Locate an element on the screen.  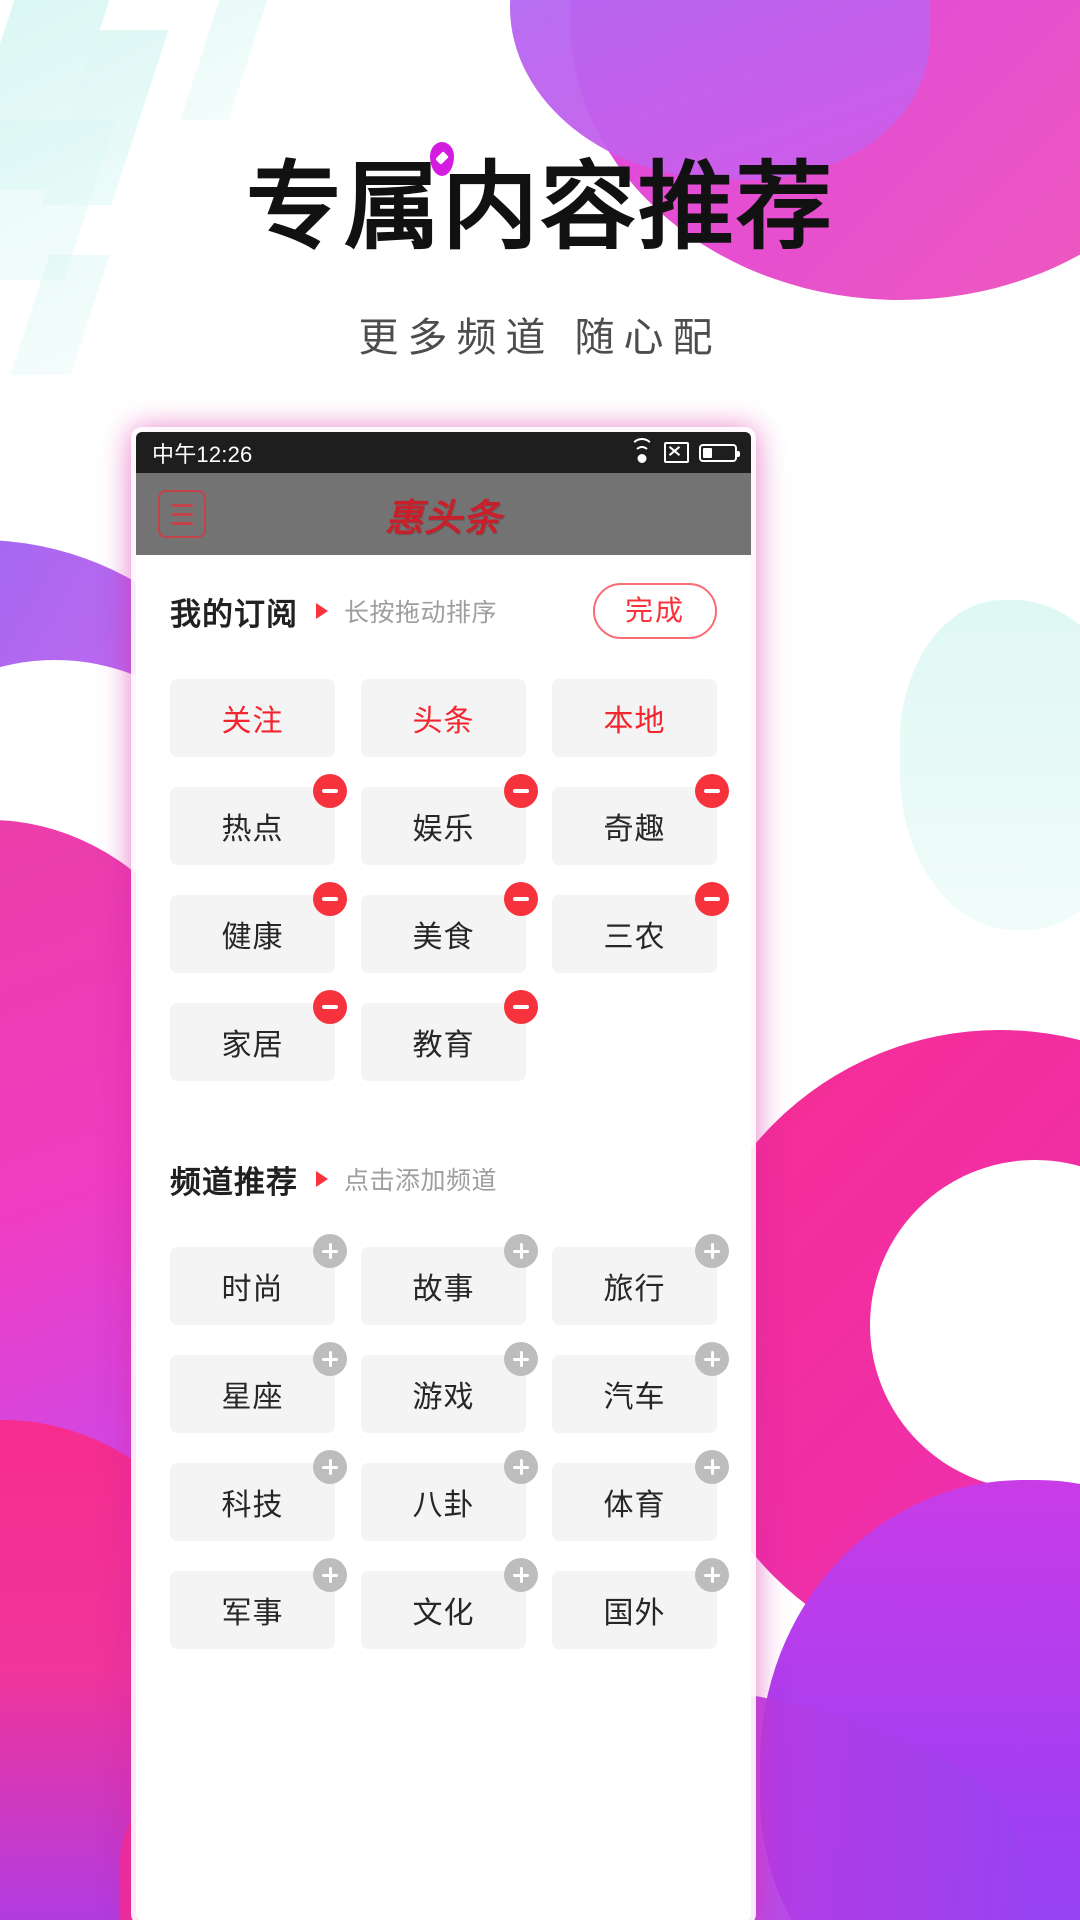
channel-tile: 八卦 is located at coordinates (449, 1495).